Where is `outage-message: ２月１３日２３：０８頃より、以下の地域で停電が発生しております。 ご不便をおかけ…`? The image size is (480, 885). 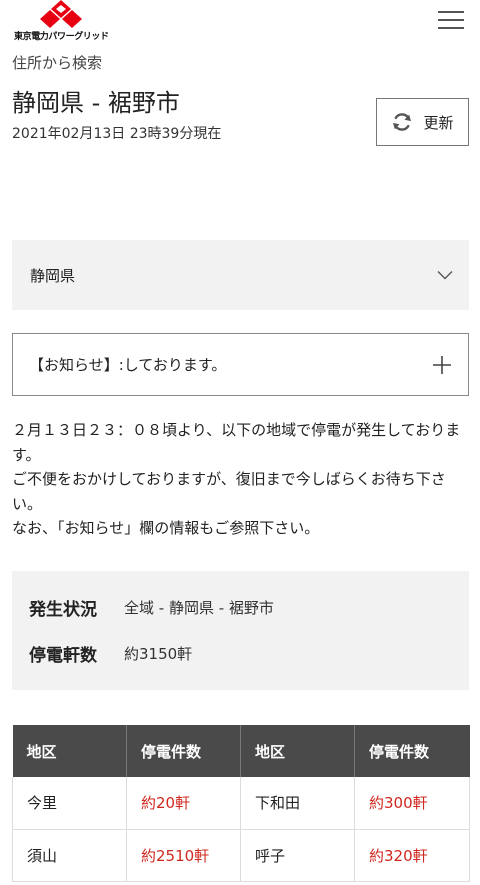
outage-message: ２月１３日２３：０８頃より、以下の地域で停電が発生しております。 ご不便をおかけ… is located at coordinates (241, 479).